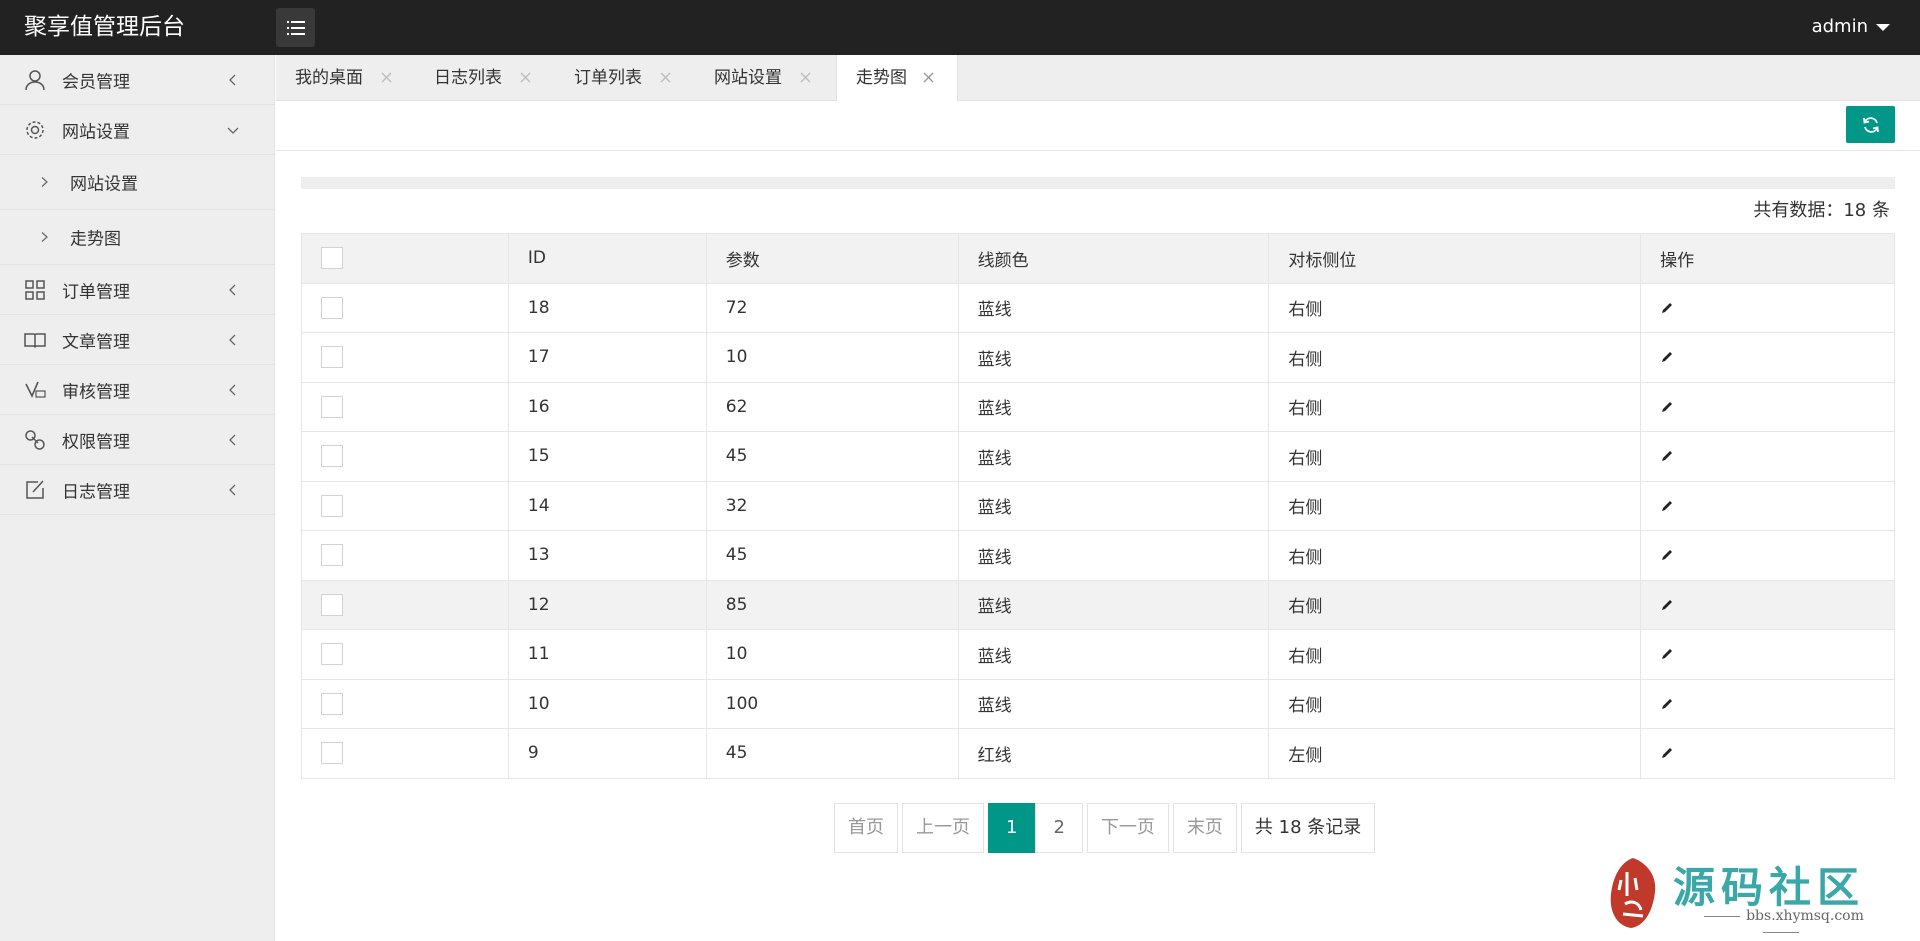 This screenshot has height=941, width=1920. I want to click on sidebar-item-logs: 日志管理, so click(137, 490).